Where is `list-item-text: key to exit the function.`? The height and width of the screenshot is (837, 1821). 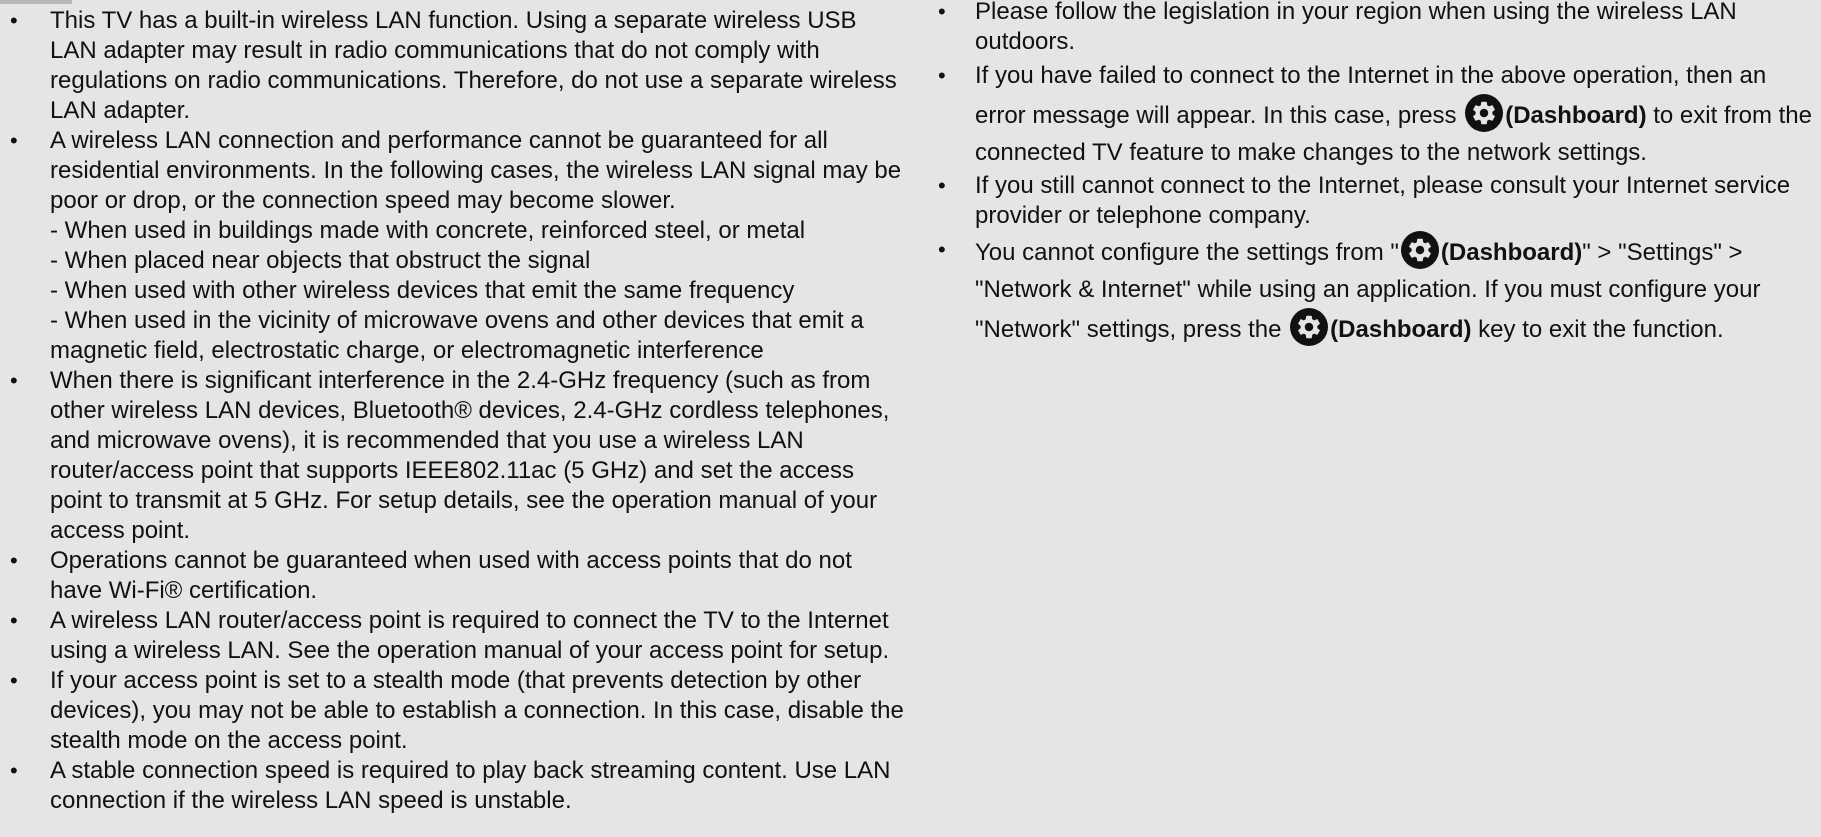
list-item-text: key to exit the function. is located at coordinates (1597, 329).